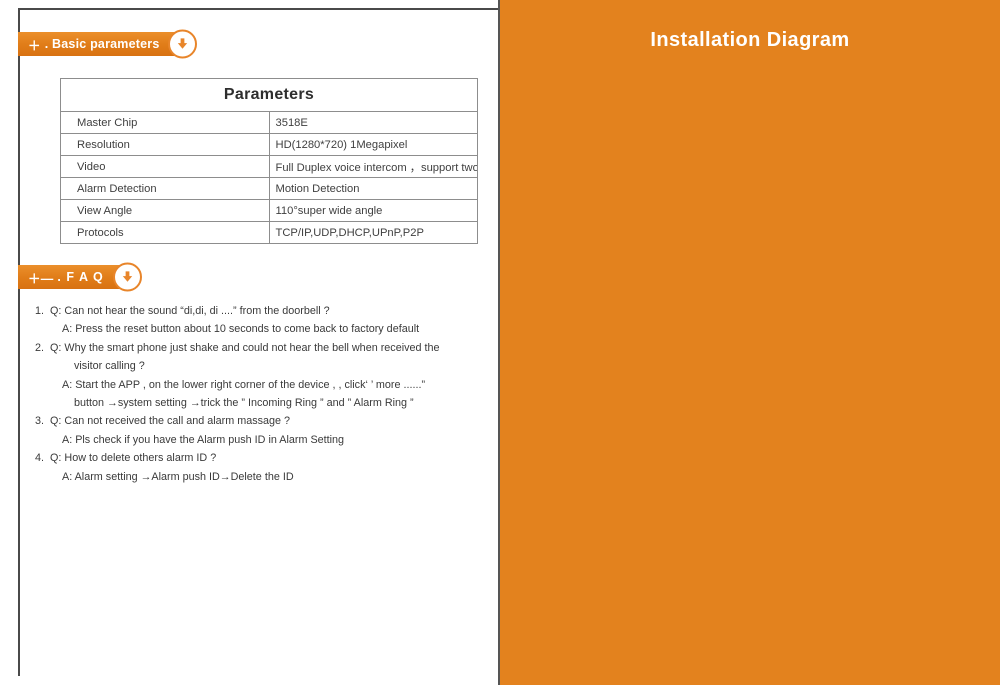  I want to click on panel-border-top, so click(259, 9).